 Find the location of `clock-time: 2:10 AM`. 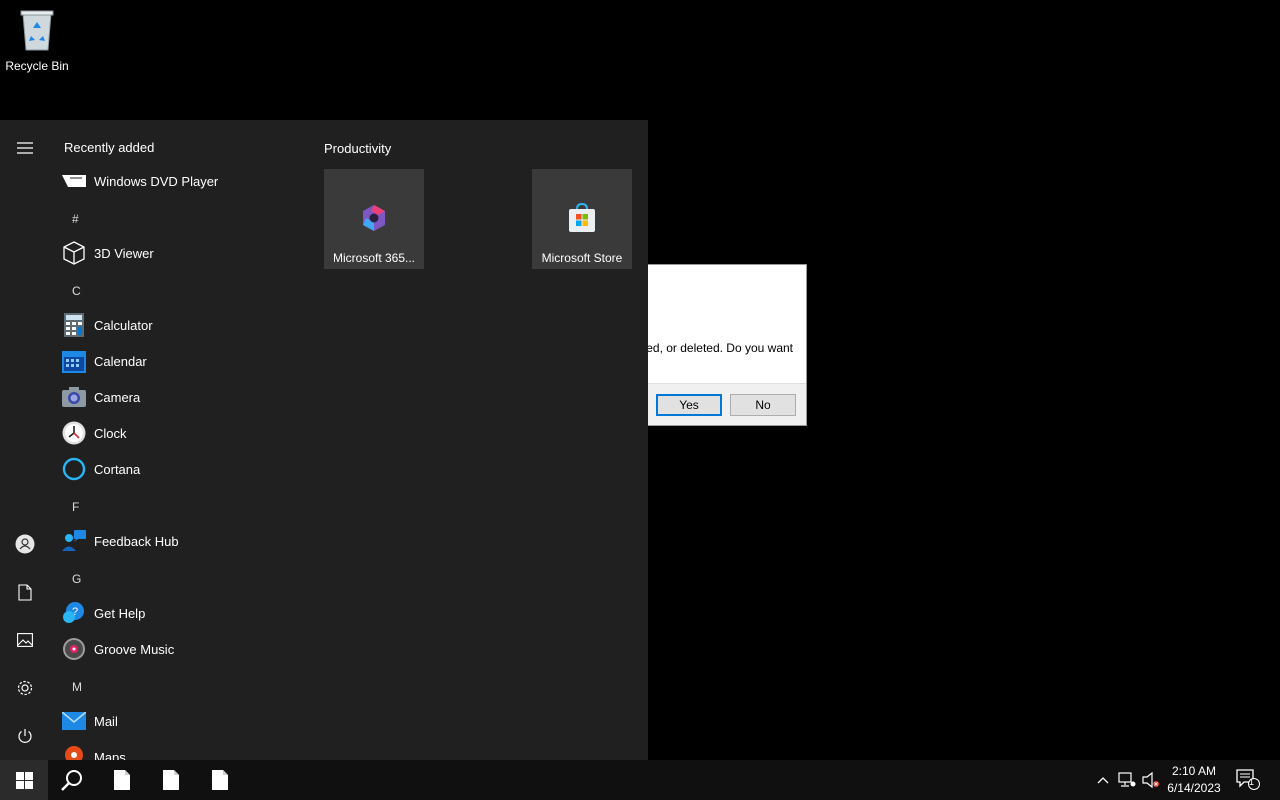

clock-time: 2:10 AM is located at coordinates (1194, 771).